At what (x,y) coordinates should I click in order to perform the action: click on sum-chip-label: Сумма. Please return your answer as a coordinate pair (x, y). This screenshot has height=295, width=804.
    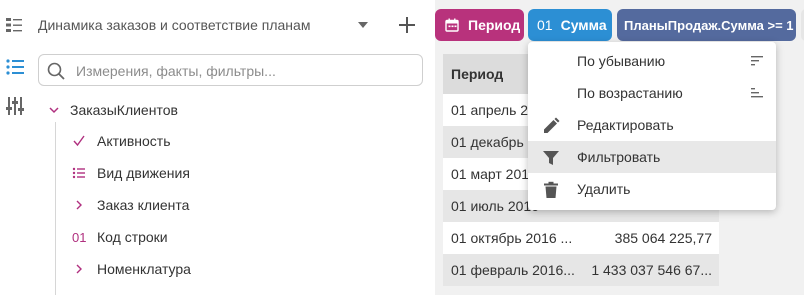
    Looking at the image, I should click on (583, 25).